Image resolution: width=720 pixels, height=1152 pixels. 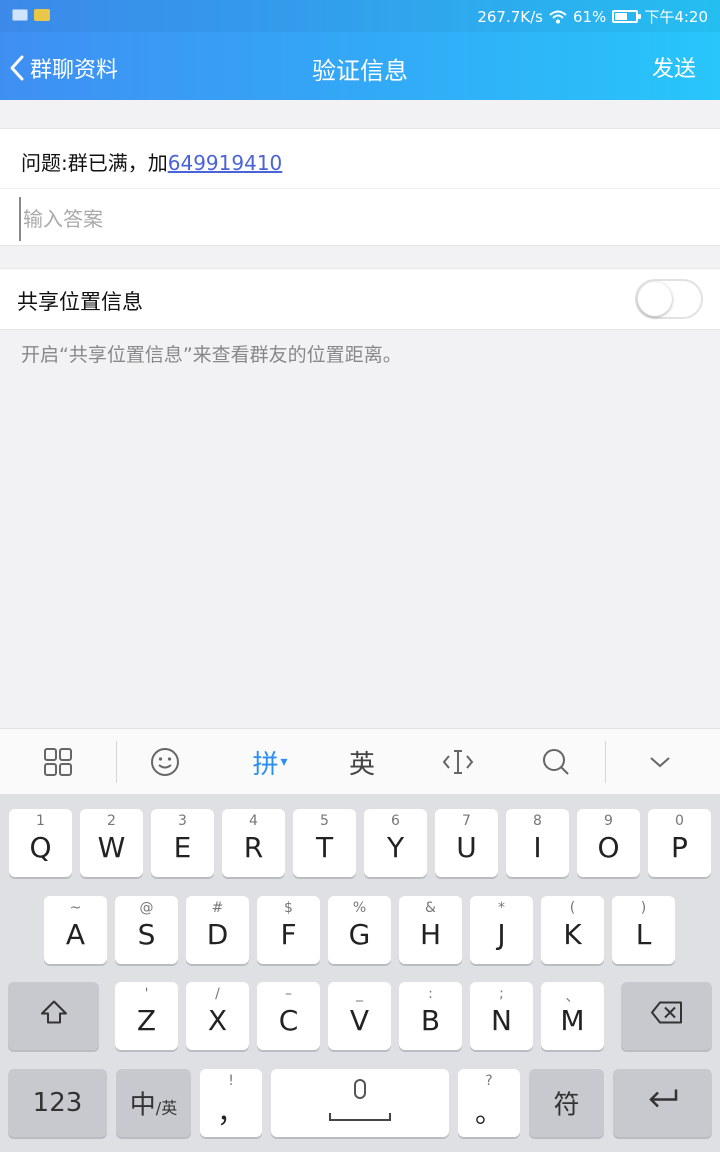 I want to click on symbols-key: 符, so click(x=566, y=1103).